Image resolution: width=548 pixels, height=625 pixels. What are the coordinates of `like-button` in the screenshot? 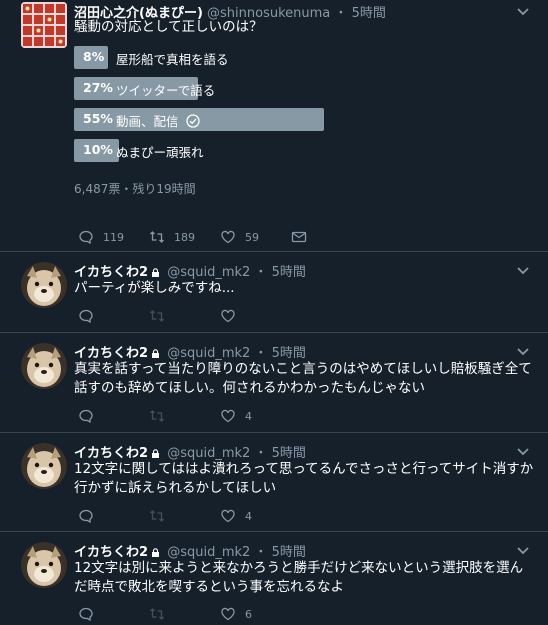 It's located at (232, 316).